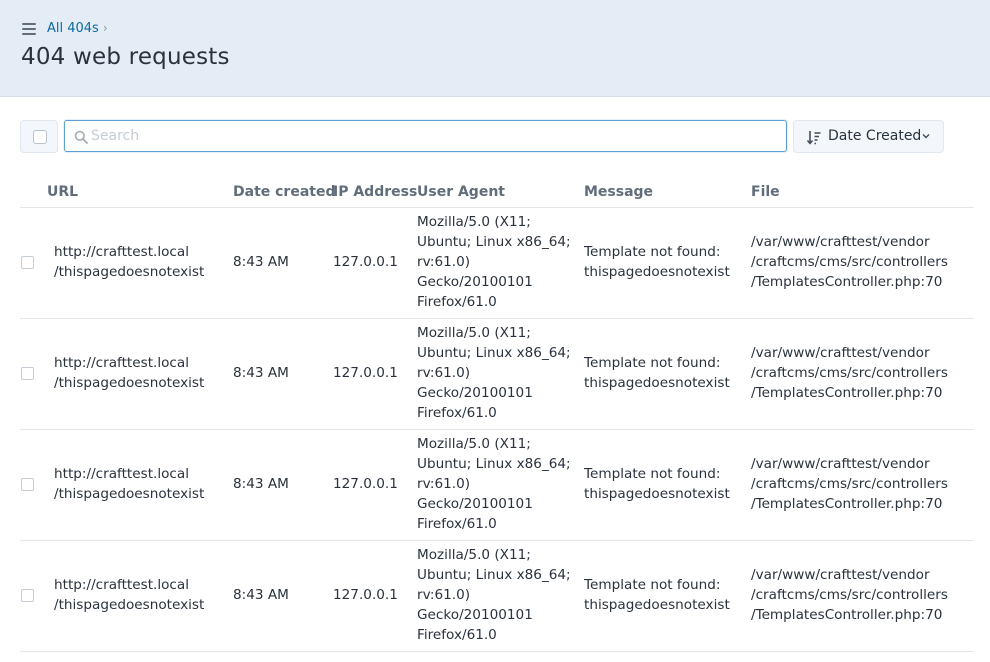 This screenshot has height=662, width=990. What do you see at coordinates (284, 192) in the screenshot?
I see `column-header-date-created: Date created` at bounding box center [284, 192].